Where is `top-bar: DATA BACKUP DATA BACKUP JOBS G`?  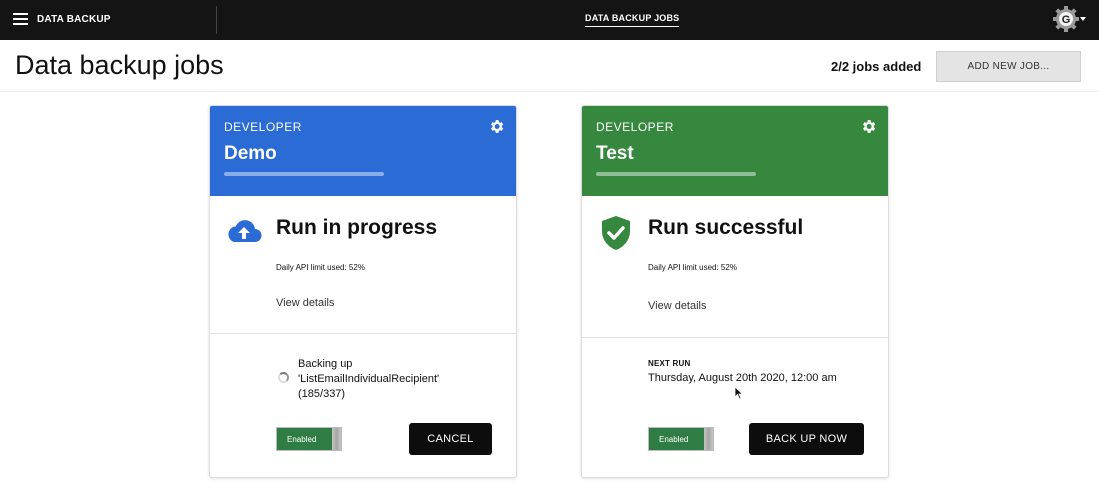 top-bar: DATA BACKUP DATA BACKUP JOBS G is located at coordinates (549, 20).